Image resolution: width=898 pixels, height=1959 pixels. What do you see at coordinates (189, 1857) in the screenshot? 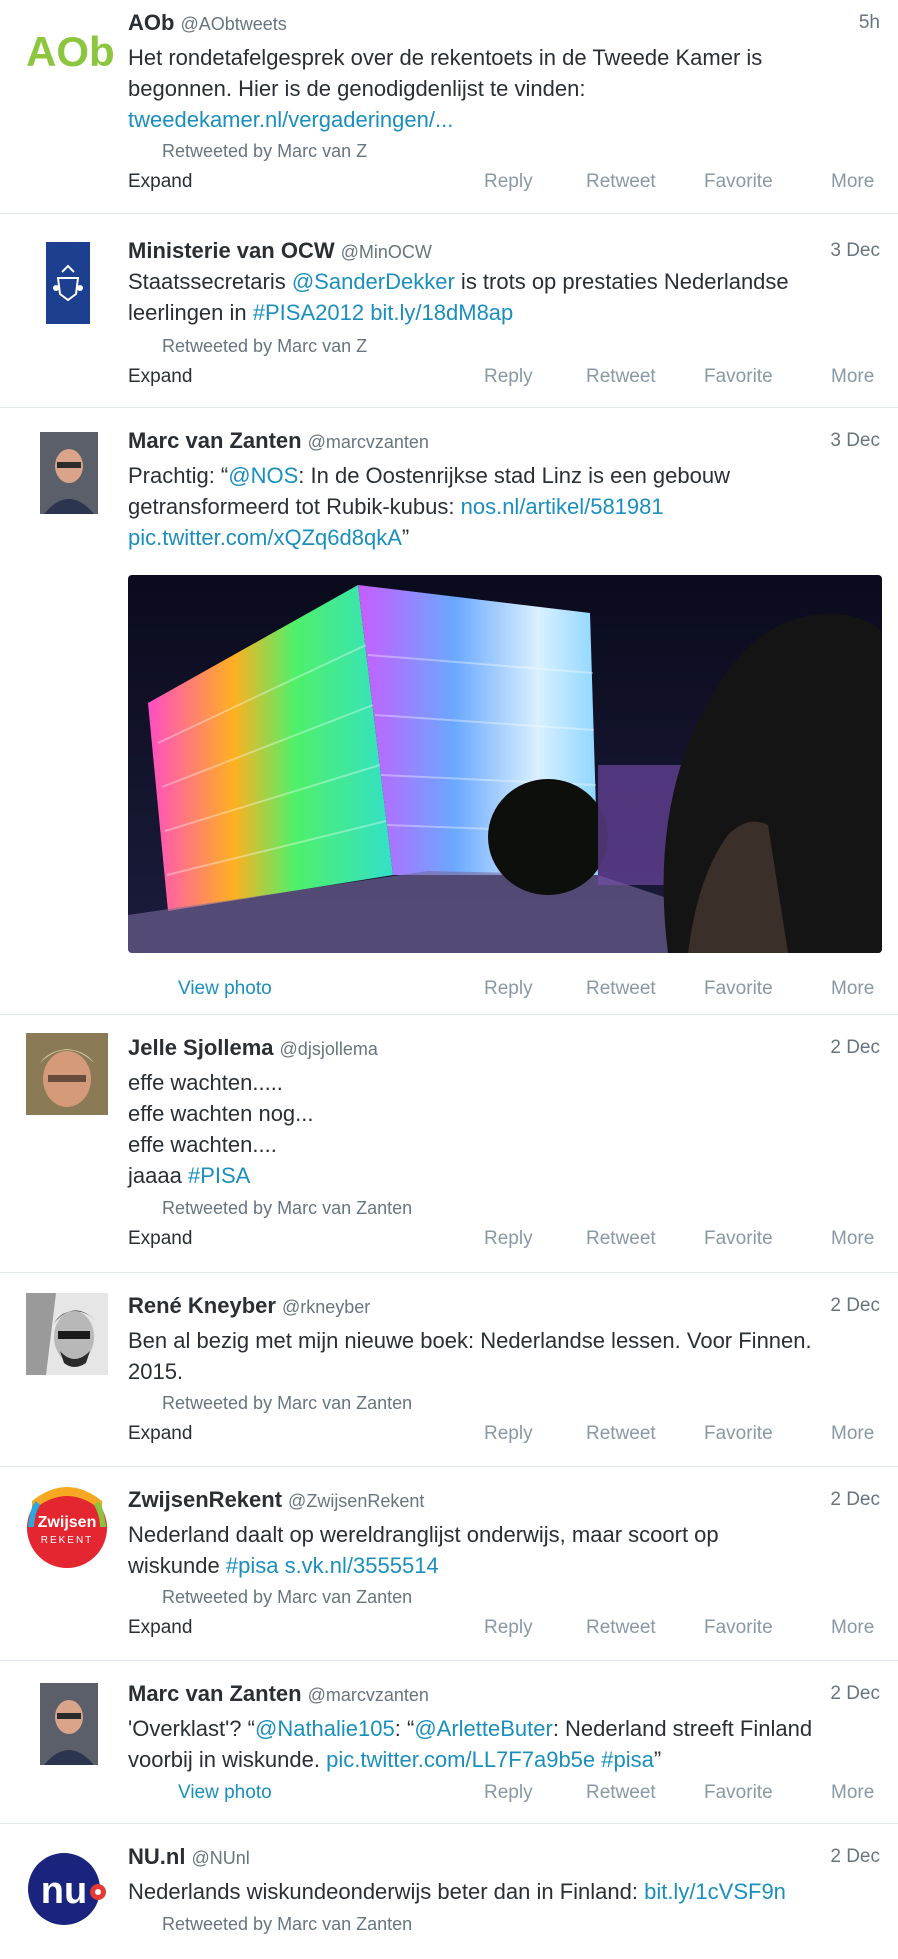
I see `author-name: NU.nl @NUnl` at bounding box center [189, 1857].